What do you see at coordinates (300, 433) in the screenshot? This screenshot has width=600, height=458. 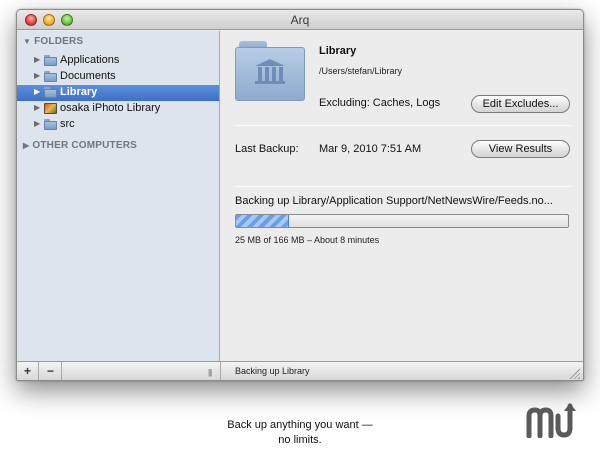 I see `caption: Back up anything you want — no limits.` at bounding box center [300, 433].